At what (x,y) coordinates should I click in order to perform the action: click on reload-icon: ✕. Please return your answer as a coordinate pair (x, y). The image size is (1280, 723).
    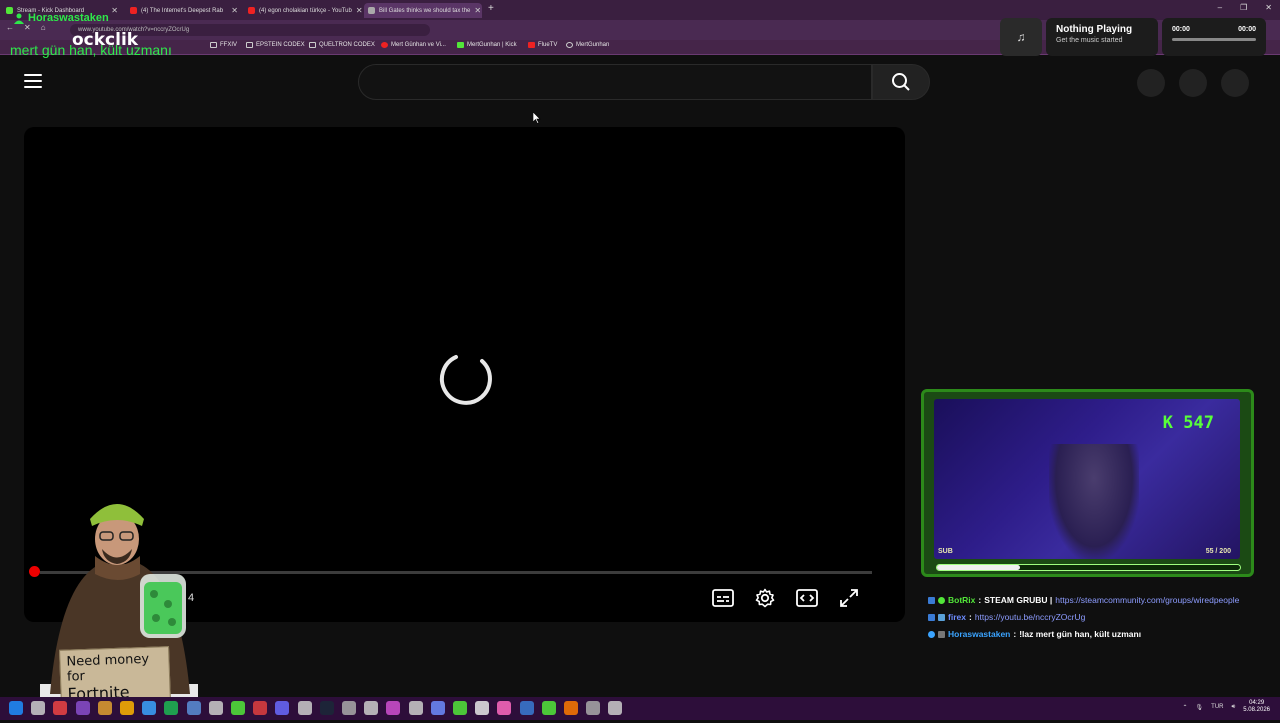
    Looking at the image, I should click on (27, 27).